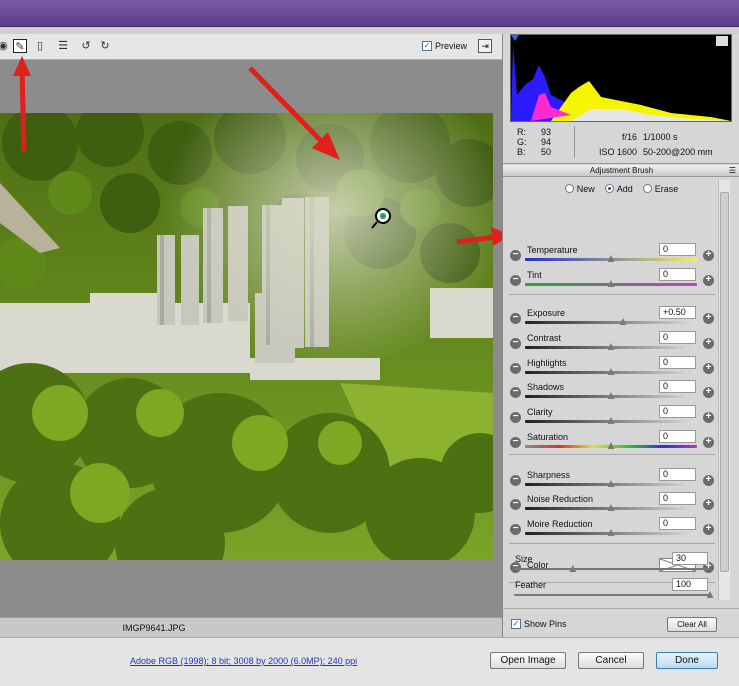 This screenshot has width=739, height=686. Describe the element at coordinates (515, 417) in the screenshot. I see `clarity-decrease-icon: −` at that location.